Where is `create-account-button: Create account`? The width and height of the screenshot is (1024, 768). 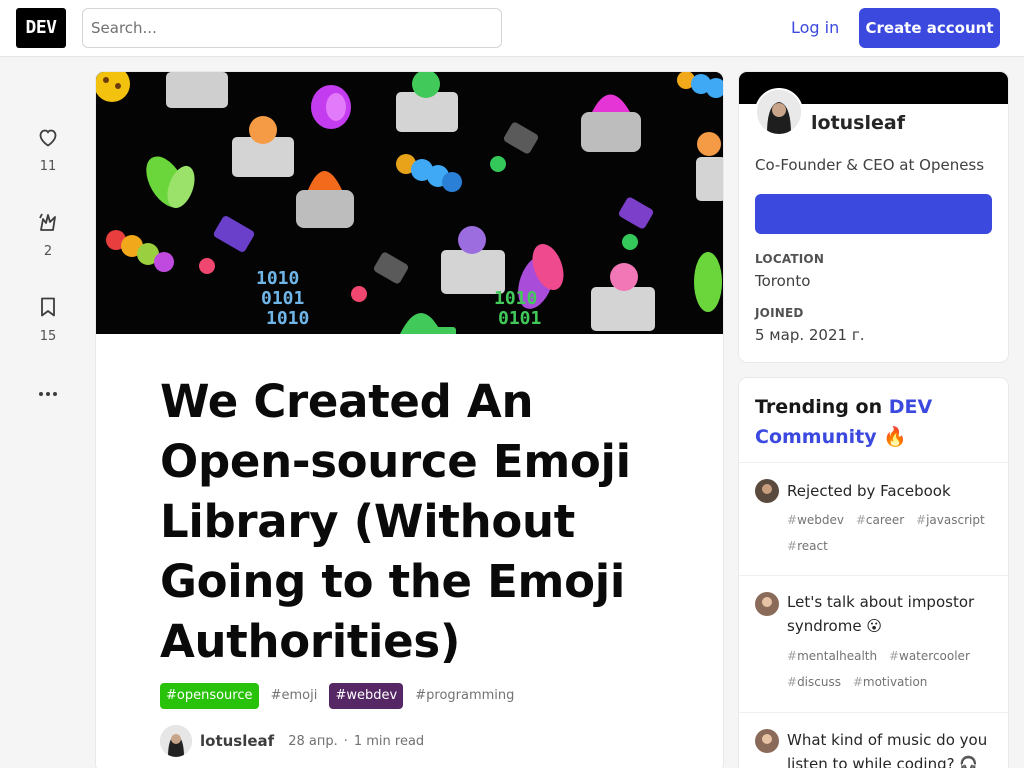 create-account-button: Create account is located at coordinates (929, 28).